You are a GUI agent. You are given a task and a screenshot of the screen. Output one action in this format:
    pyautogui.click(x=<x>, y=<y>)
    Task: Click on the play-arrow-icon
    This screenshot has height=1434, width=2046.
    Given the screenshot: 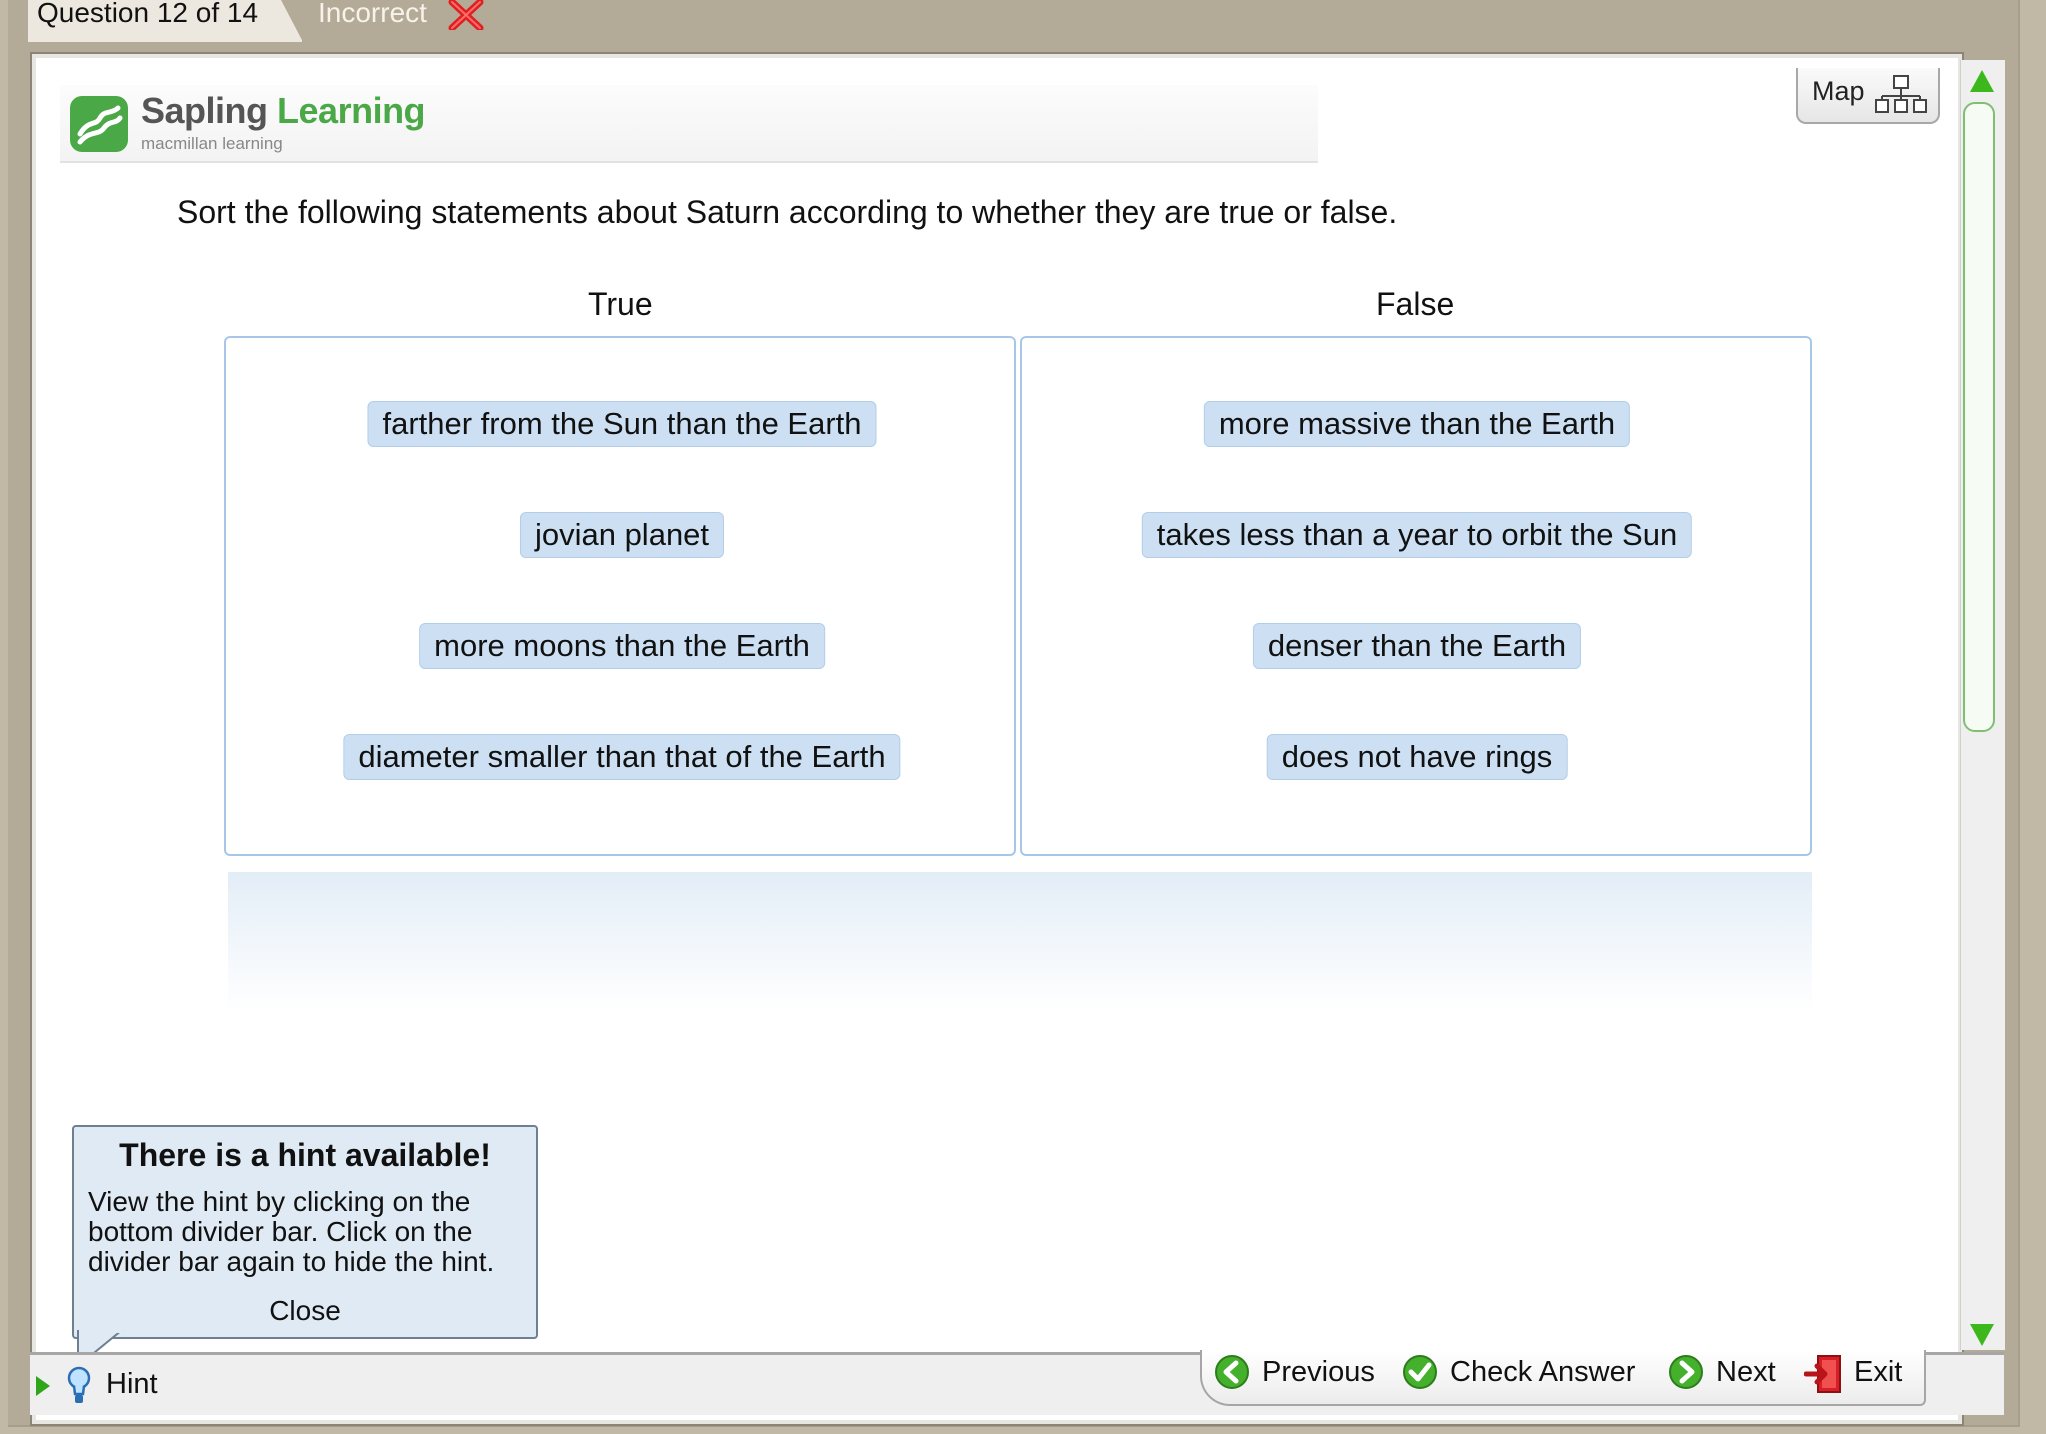 What is the action you would take?
    pyautogui.click(x=43, y=1386)
    